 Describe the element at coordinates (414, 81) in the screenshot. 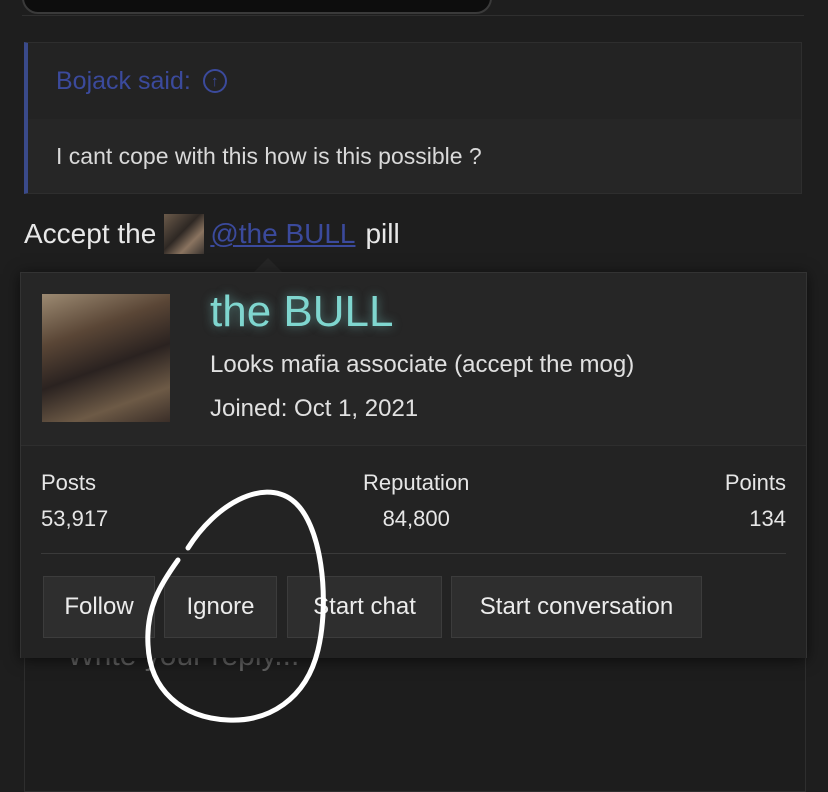

I see `quote-header: Bojack said: ↑` at that location.